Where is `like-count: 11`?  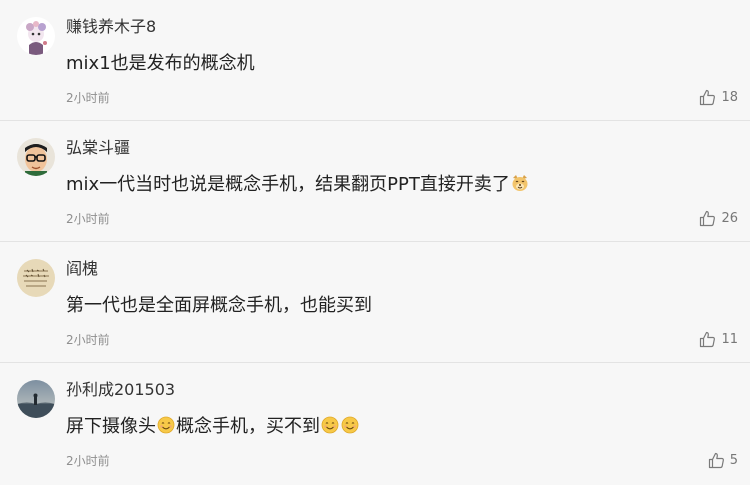
like-count: 11 is located at coordinates (729, 339).